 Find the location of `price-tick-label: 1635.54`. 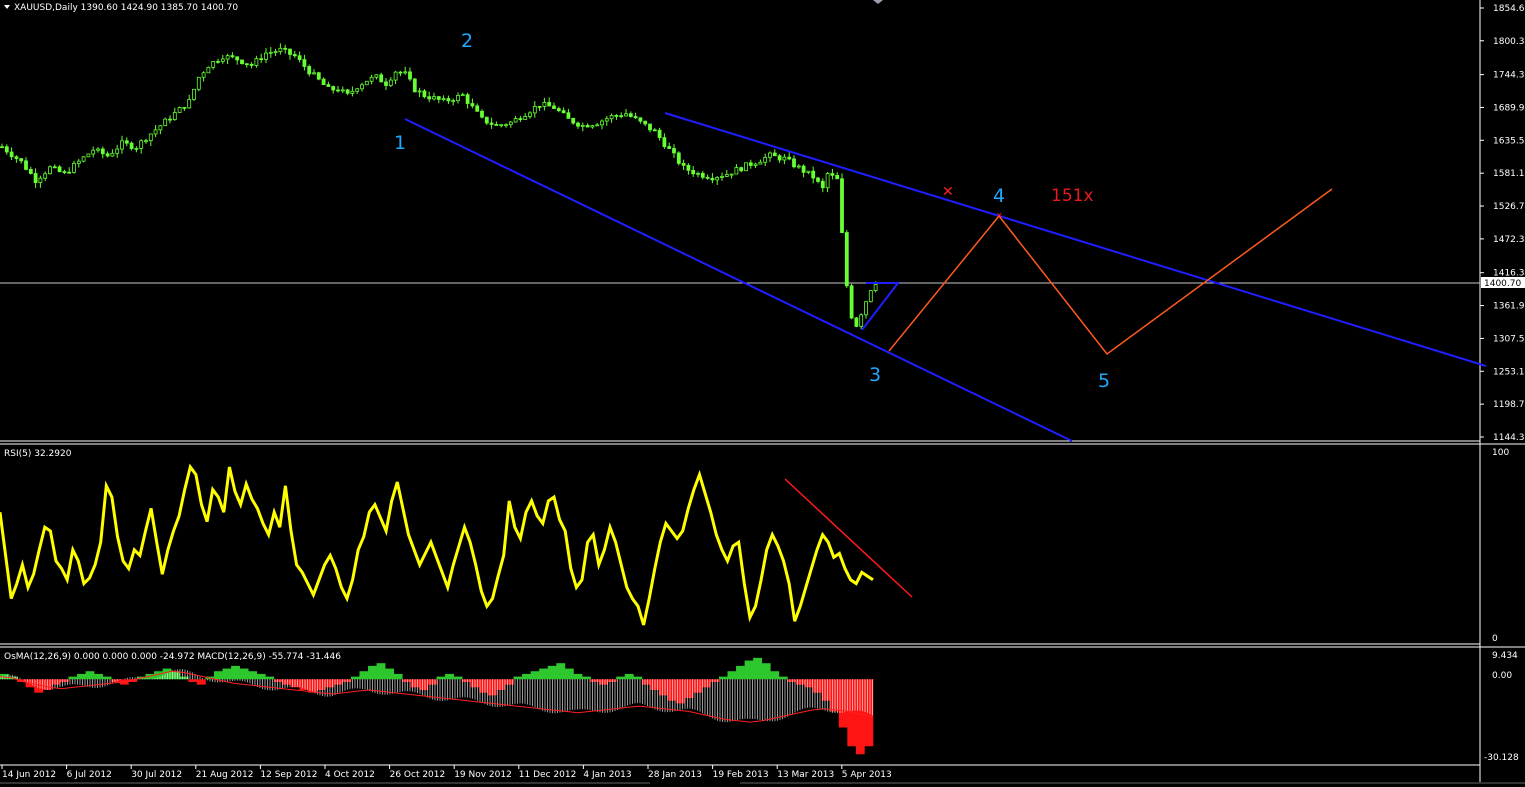

price-tick-label: 1635.54 is located at coordinates (1509, 141).